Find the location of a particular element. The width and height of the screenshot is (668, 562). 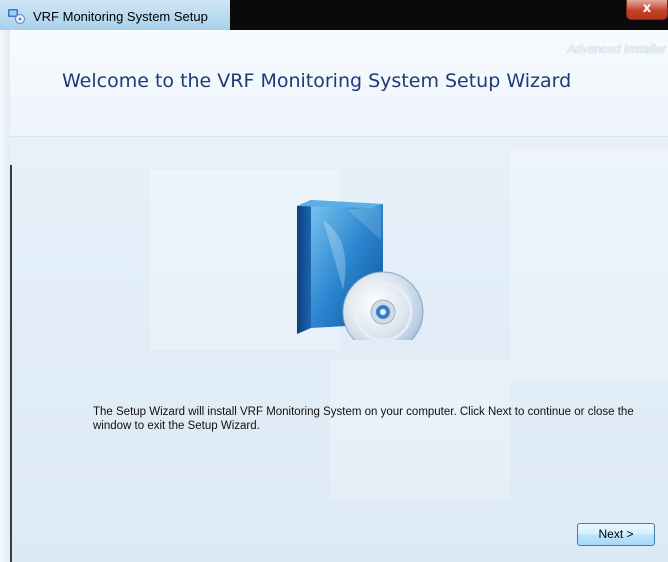

window-frame-left is located at coordinates (5, 296).